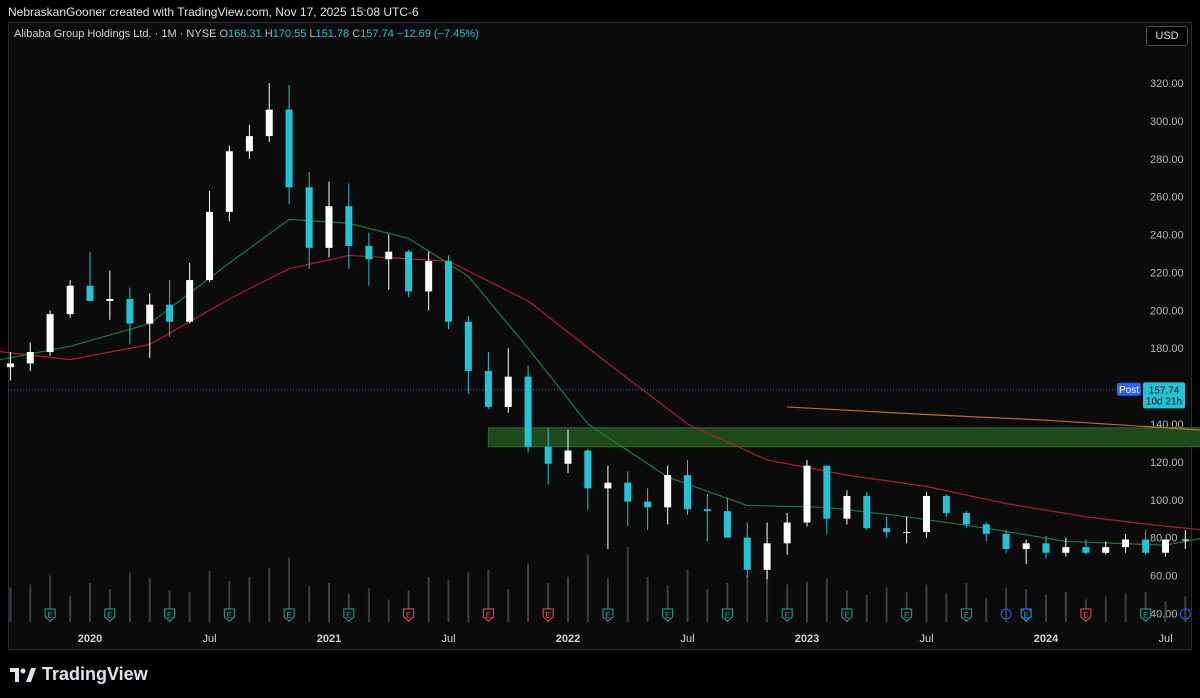  What do you see at coordinates (1167, 311) in the screenshot?
I see `y-tick-label: 200.00` at bounding box center [1167, 311].